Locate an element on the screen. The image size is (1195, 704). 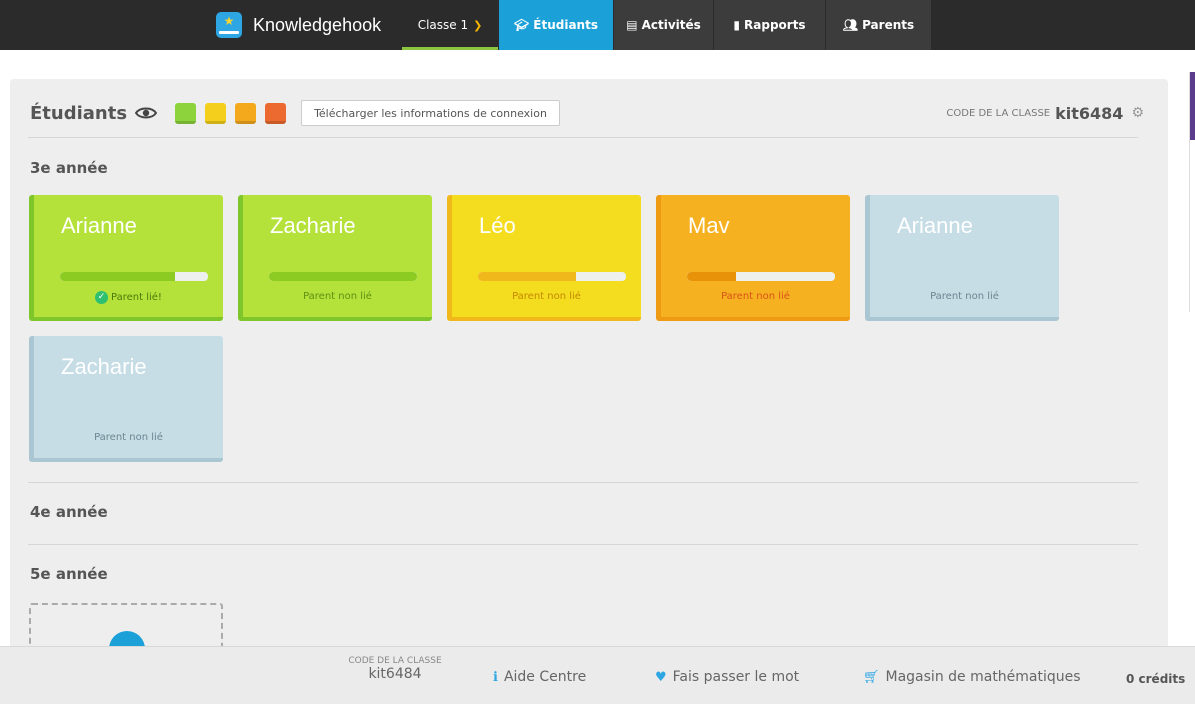
help-center-label: Aide Centre is located at coordinates (545, 677).